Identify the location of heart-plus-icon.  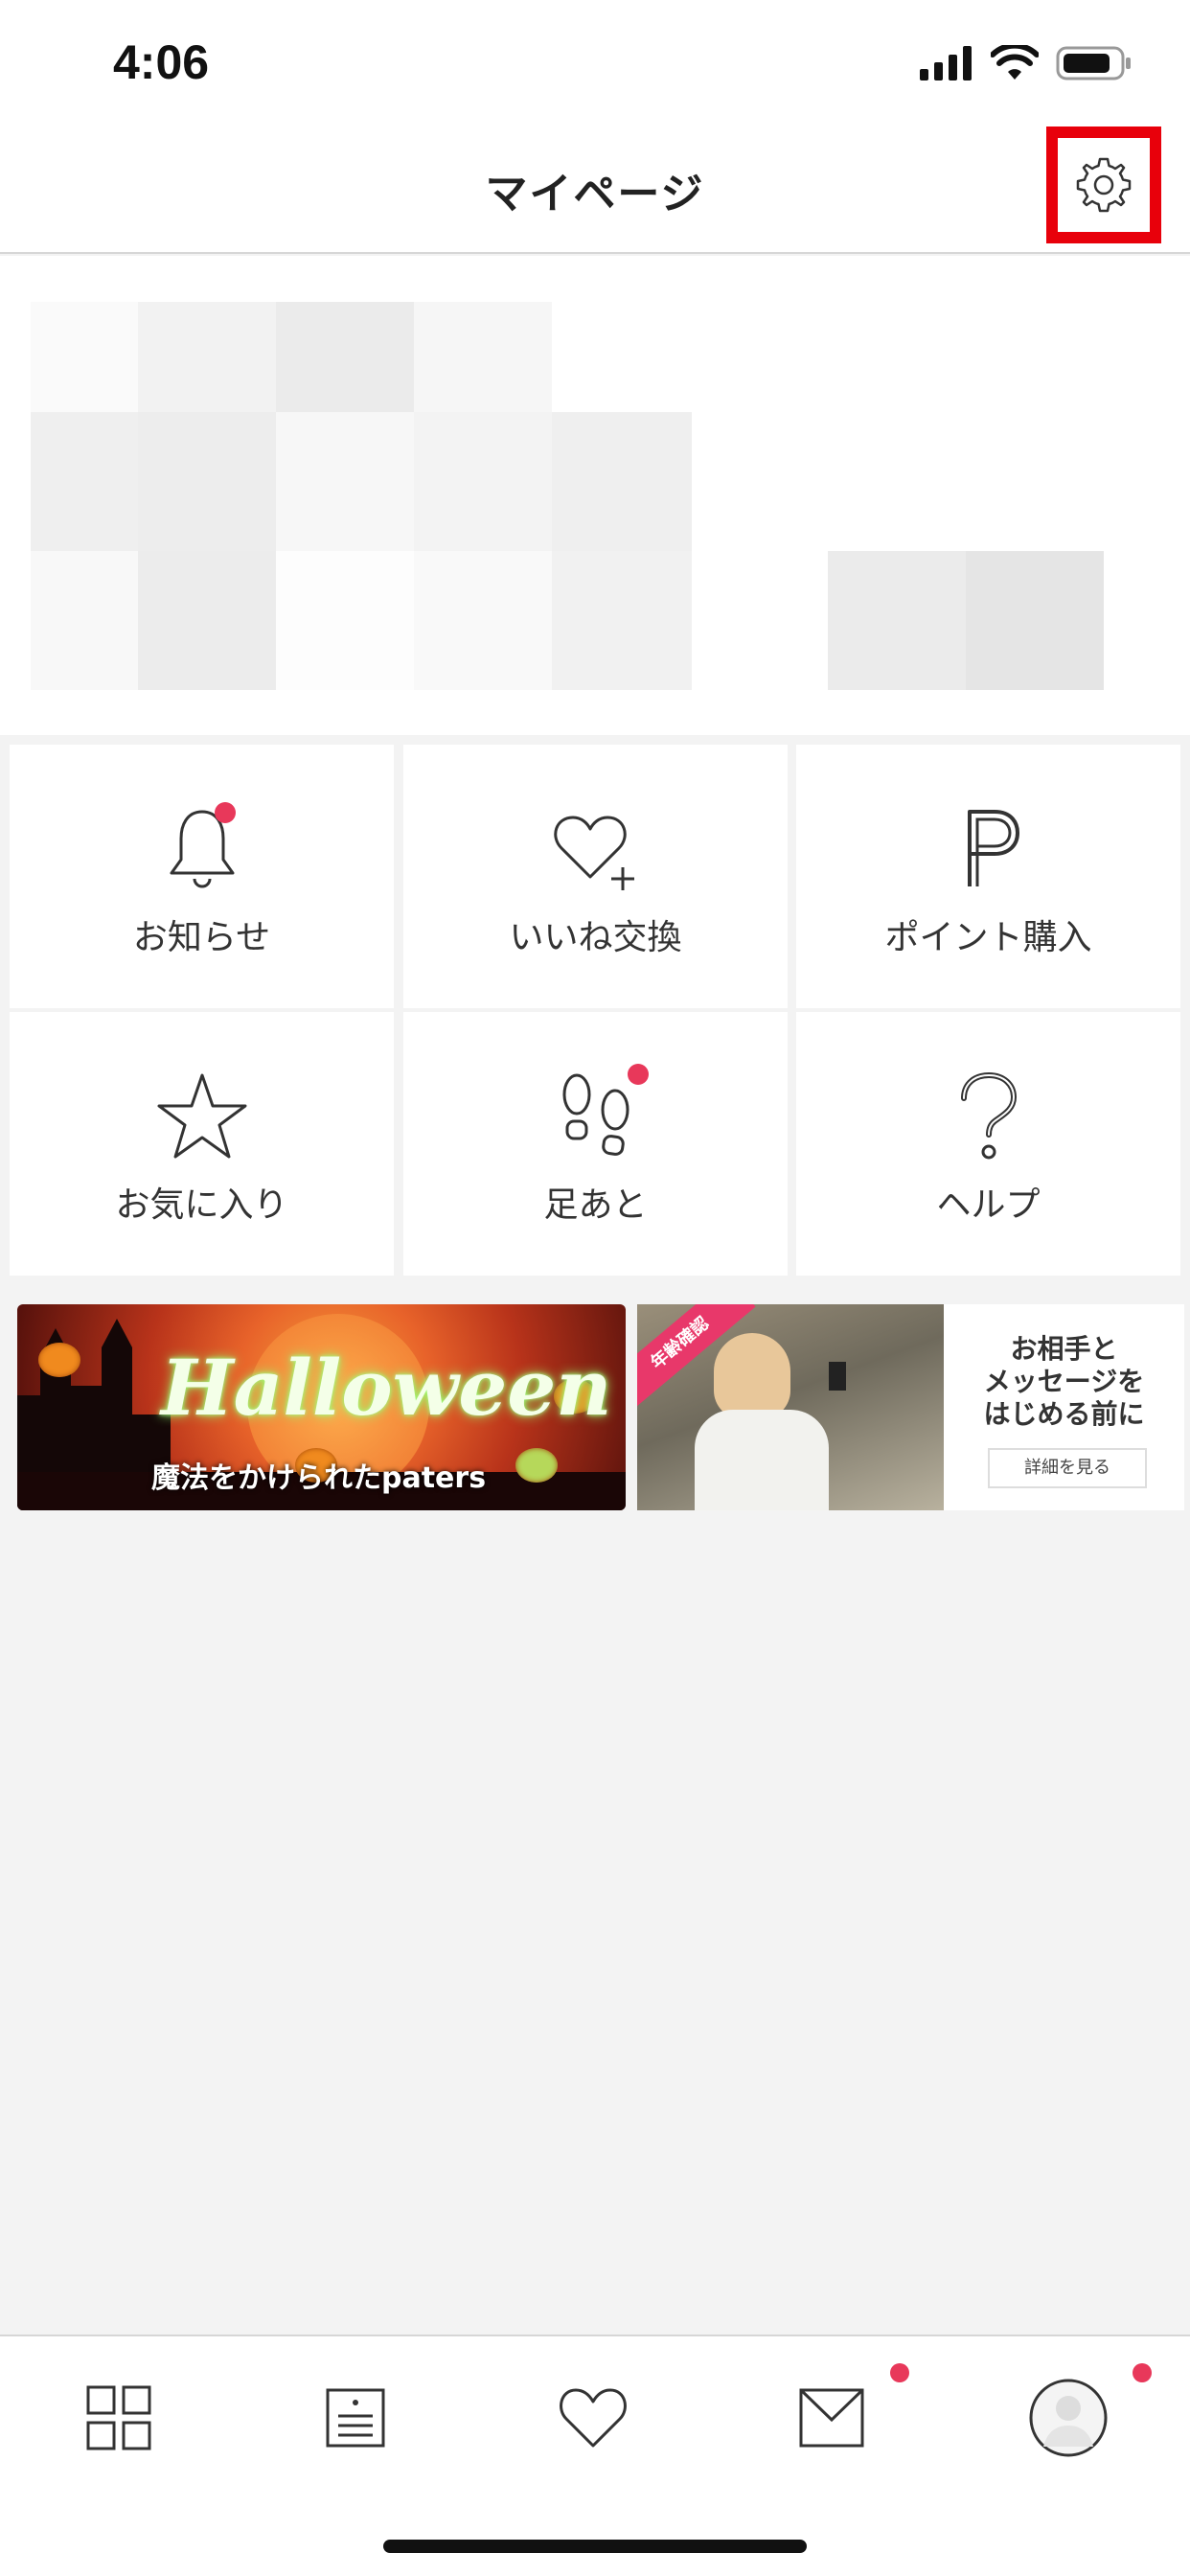
(593, 853).